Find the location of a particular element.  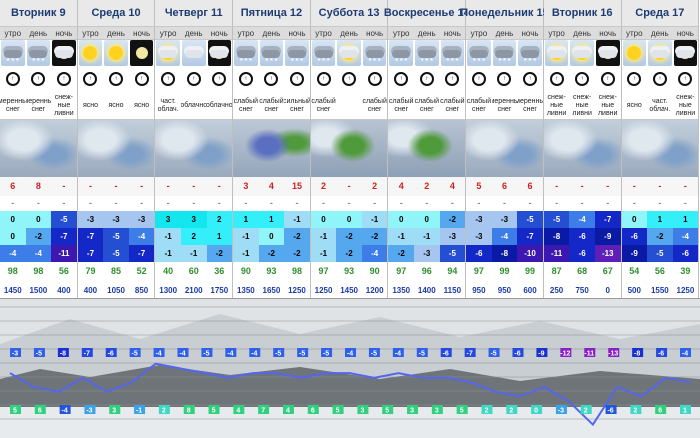

upper-temp-label: -3 is located at coordinates (15, 353).